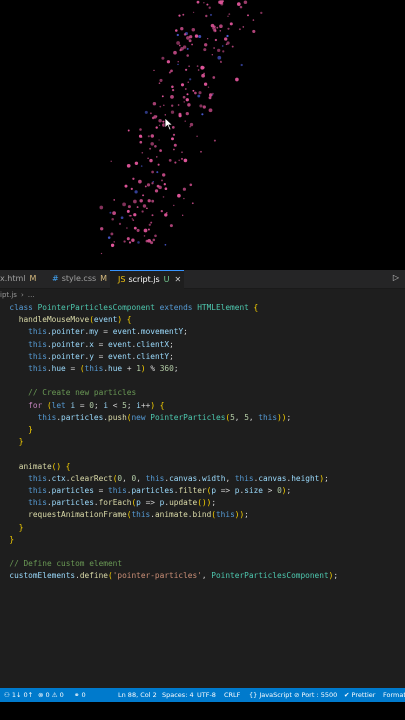  What do you see at coordinates (178, 279) in the screenshot?
I see `close-icon: ✕` at bounding box center [178, 279].